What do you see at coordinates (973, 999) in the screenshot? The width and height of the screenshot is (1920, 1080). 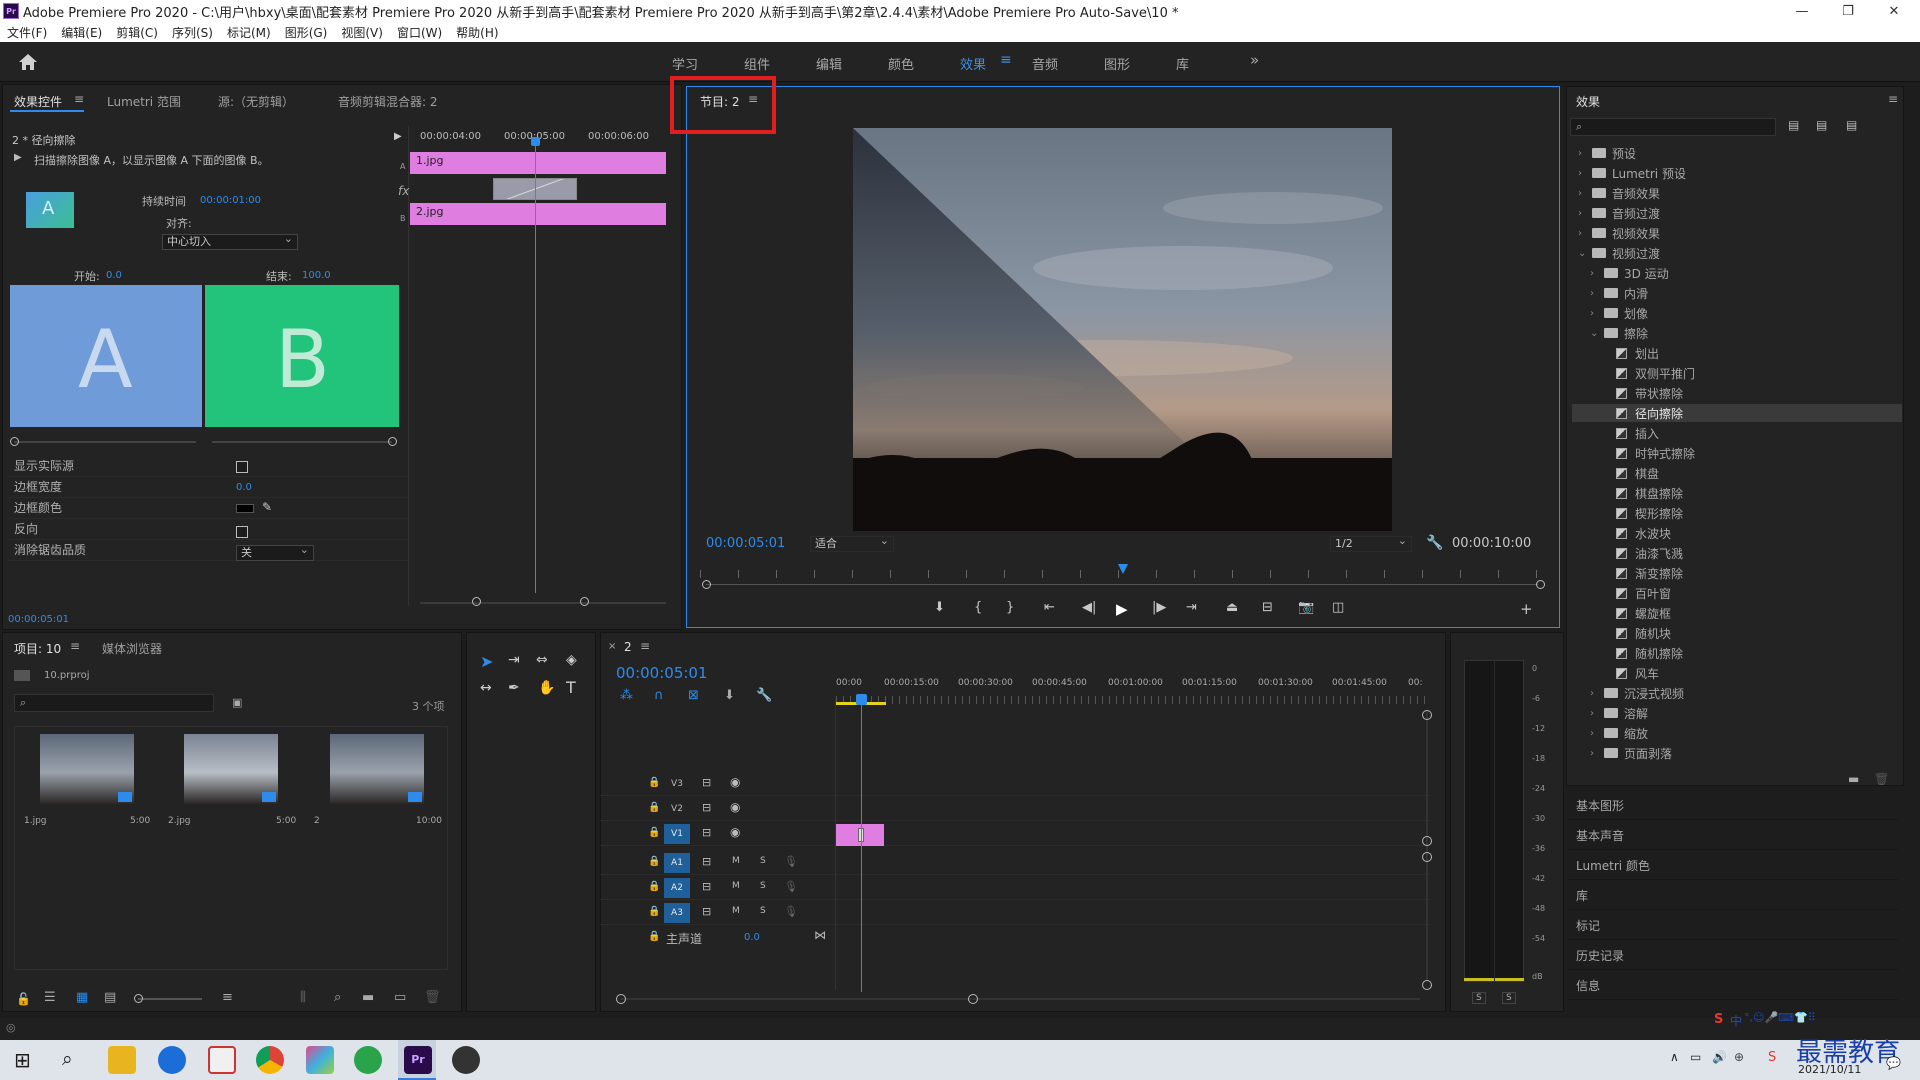 I see `h-scroll-handle-right` at bounding box center [973, 999].